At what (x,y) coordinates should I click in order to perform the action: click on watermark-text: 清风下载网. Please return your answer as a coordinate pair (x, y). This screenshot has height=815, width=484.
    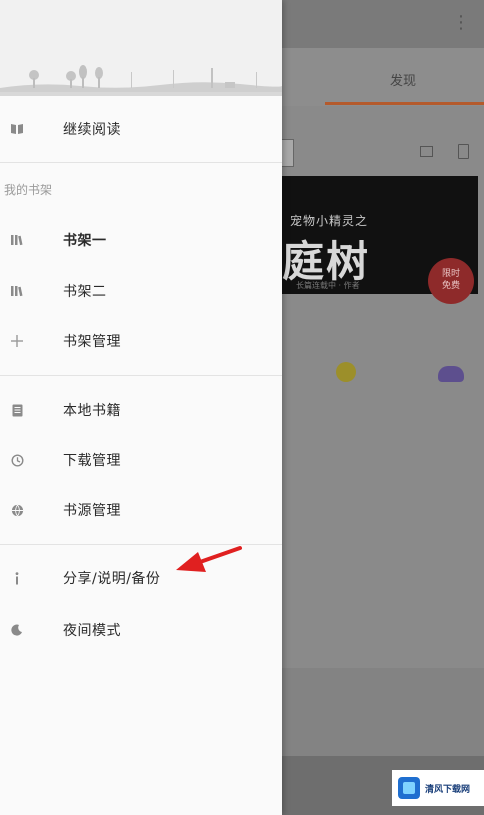
    Looking at the image, I should click on (448, 789).